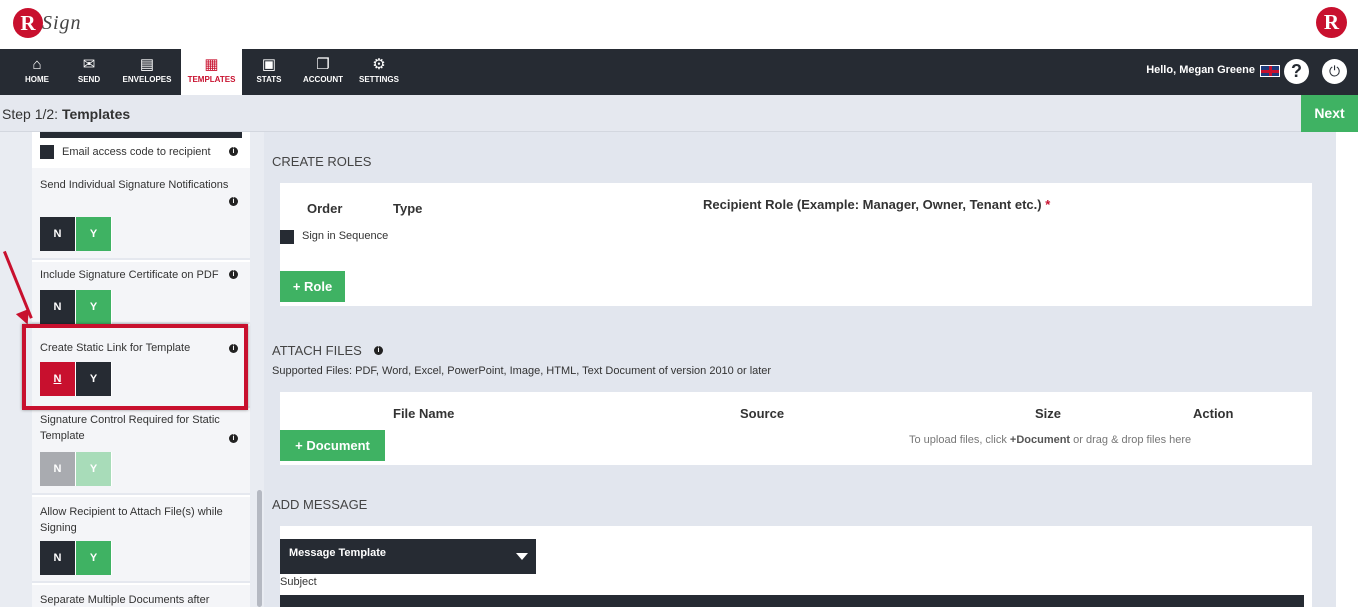  I want to click on templates-icon: ▦, so click(211, 64).